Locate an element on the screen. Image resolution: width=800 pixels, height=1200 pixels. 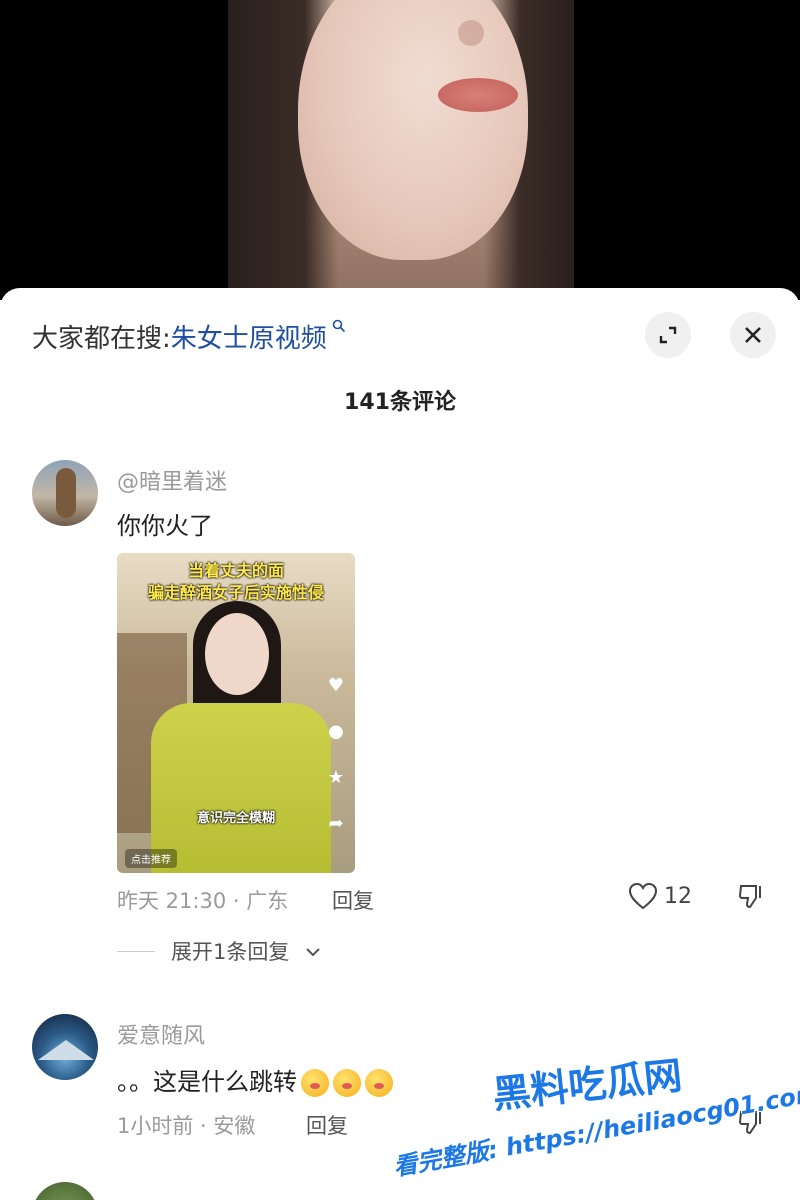
thumbnail-caption-1: 当着丈夫的面 is located at coordinates (235, 570).